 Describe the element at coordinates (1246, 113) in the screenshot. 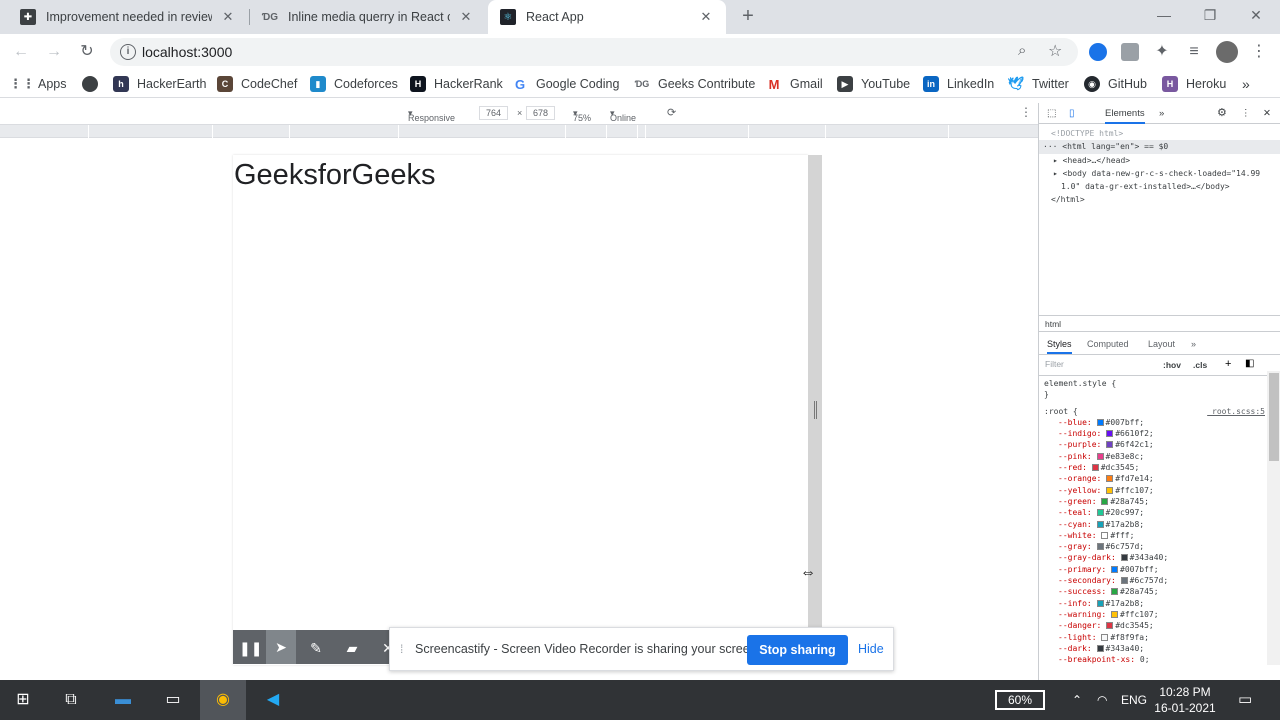

I see `devtools-menu-icon: ⋮` at that location.